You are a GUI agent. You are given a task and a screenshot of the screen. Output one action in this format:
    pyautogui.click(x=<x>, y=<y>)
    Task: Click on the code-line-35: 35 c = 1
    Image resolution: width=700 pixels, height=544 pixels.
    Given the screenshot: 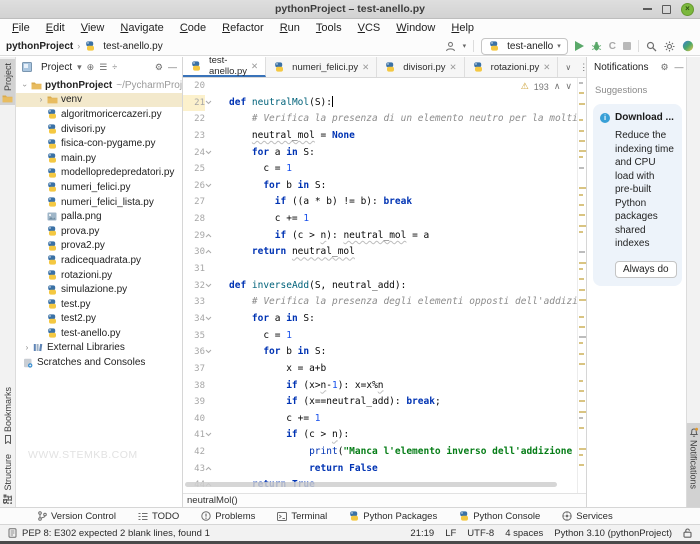 What is the action you would take?
    pyautogui.click(x=380, y=336)
    